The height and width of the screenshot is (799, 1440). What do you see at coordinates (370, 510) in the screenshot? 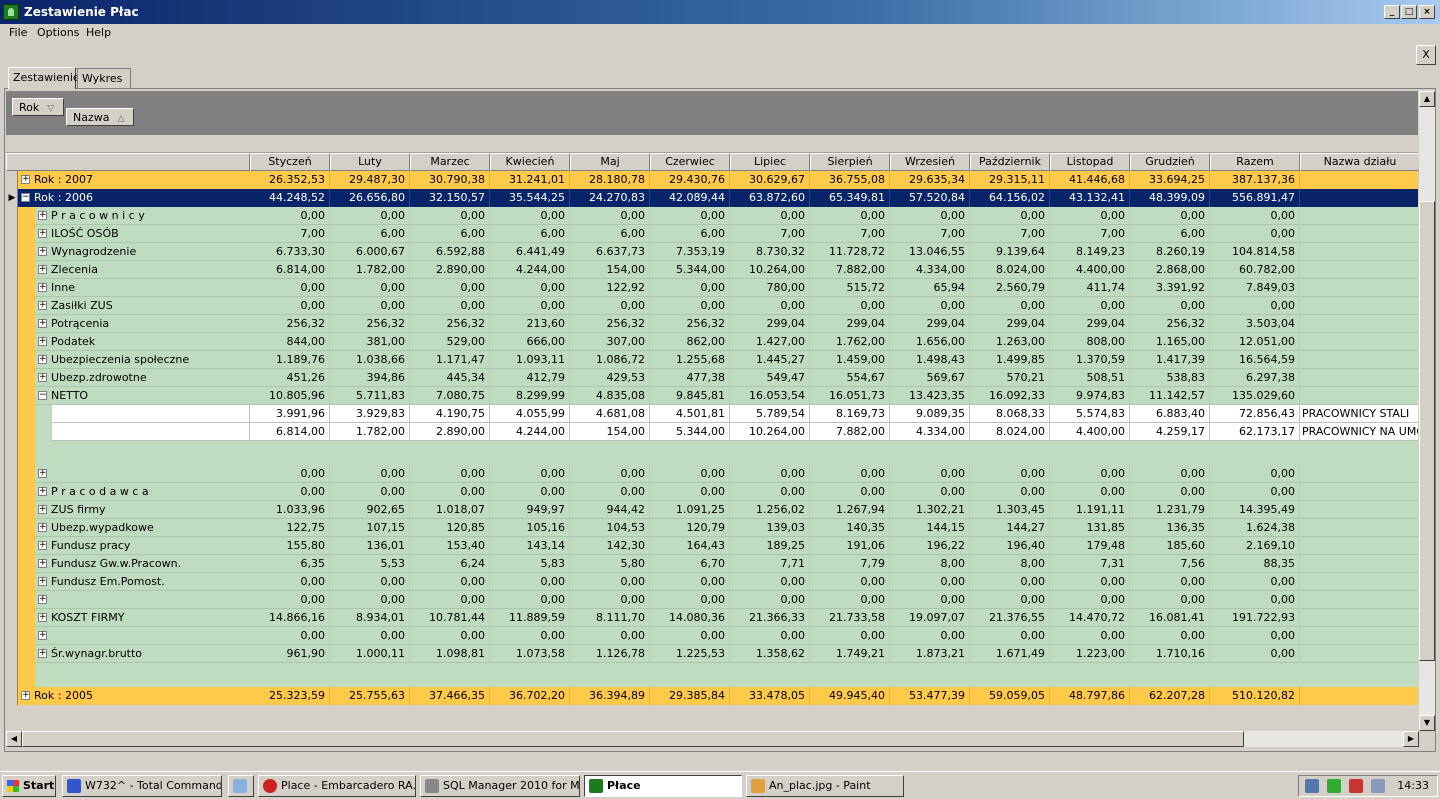
I see `value-cell: 902,65` at bounding box center [370, 510].